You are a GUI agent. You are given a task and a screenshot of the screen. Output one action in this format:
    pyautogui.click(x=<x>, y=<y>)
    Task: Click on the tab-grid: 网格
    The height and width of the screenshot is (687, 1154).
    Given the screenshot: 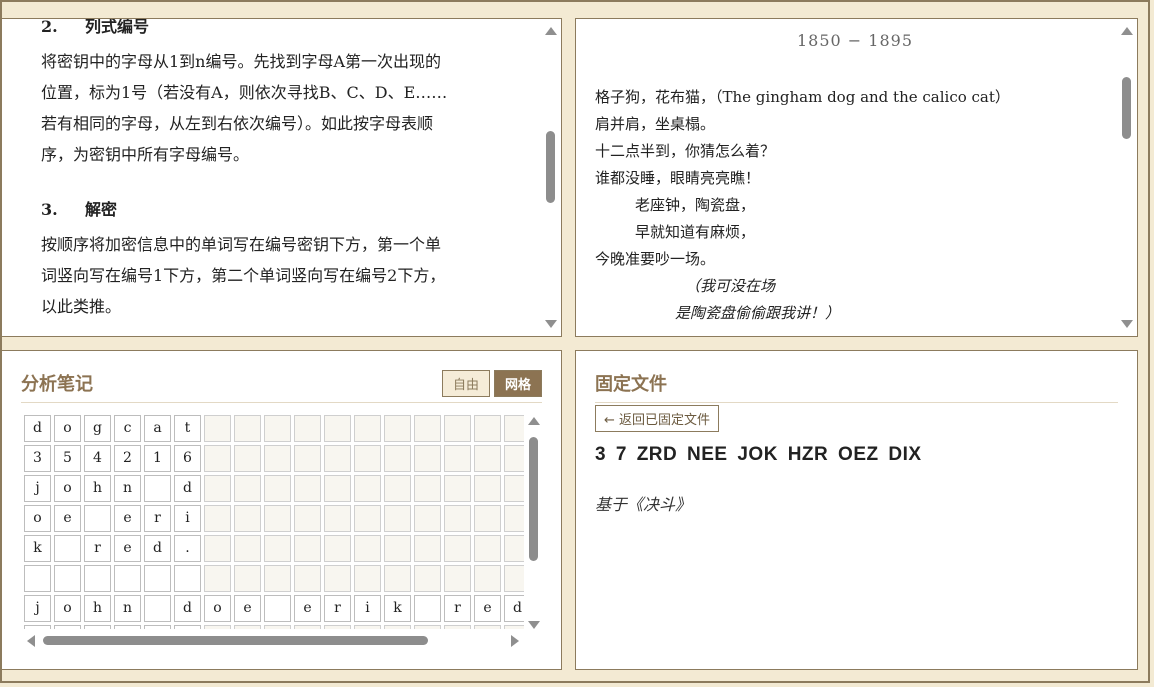 What is the action you would take?
    pyautogui.click(x=517, y=383)
    